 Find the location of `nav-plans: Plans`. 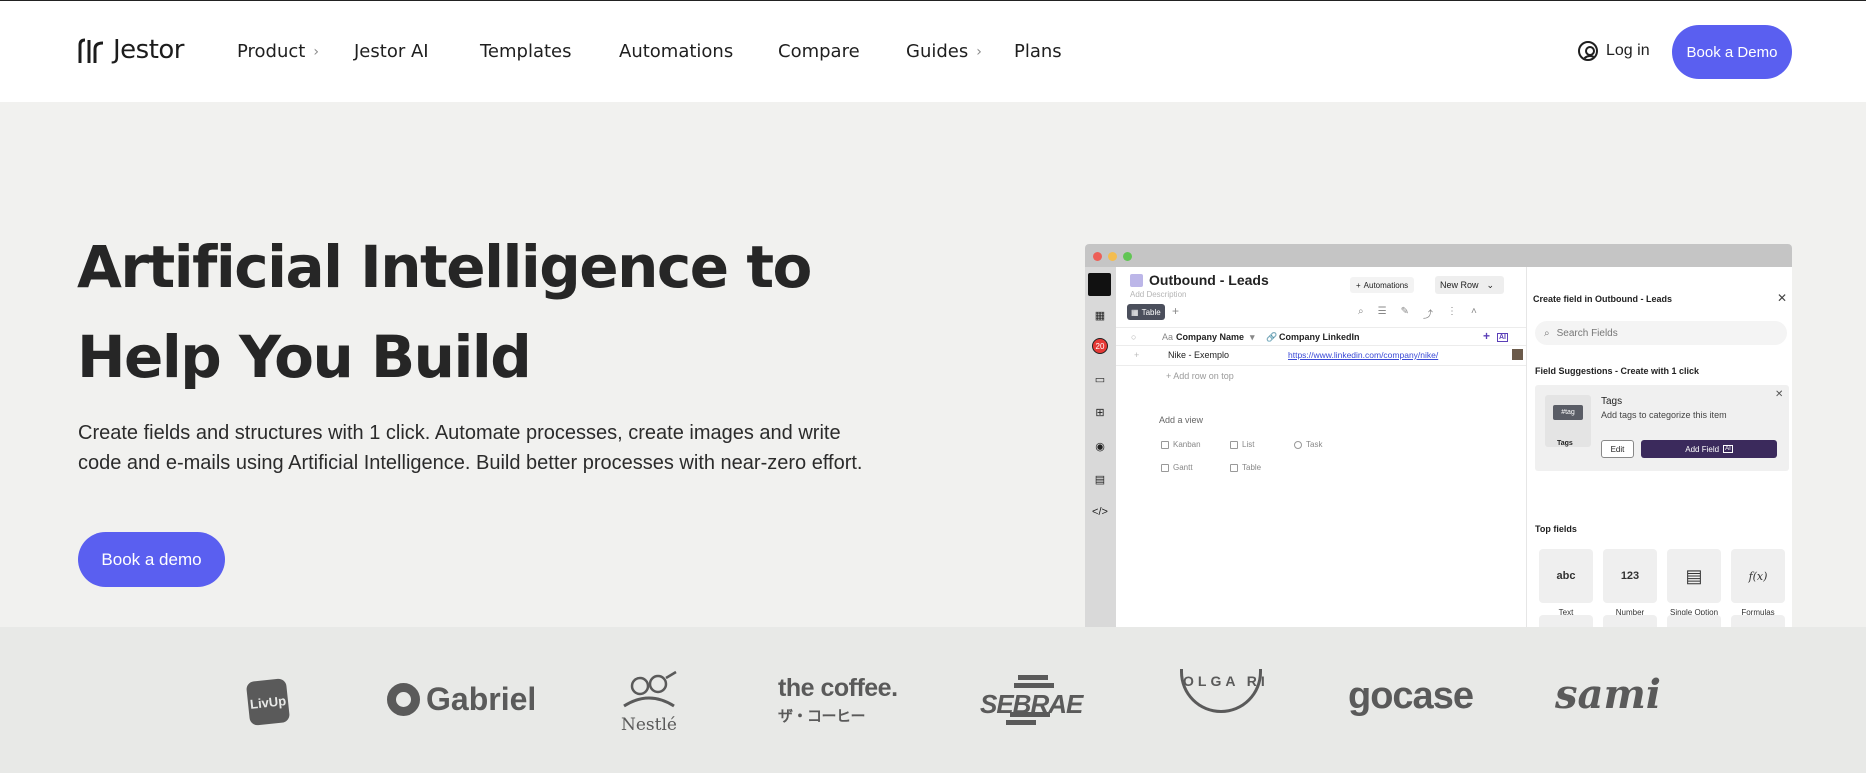

nav-plans: Plans is located at coordinates (1038, 51).